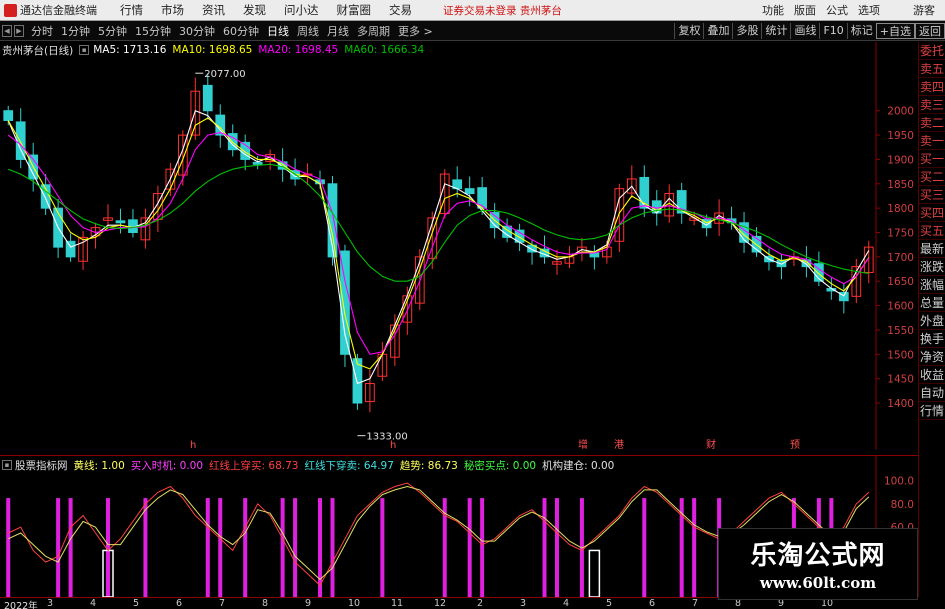 This screenshot has height=609, width=945. What do you see at coordinates (932, 249) in the screenshot?
I see `sidebar-item-latest: 最新` at bounding box center [932, 249].